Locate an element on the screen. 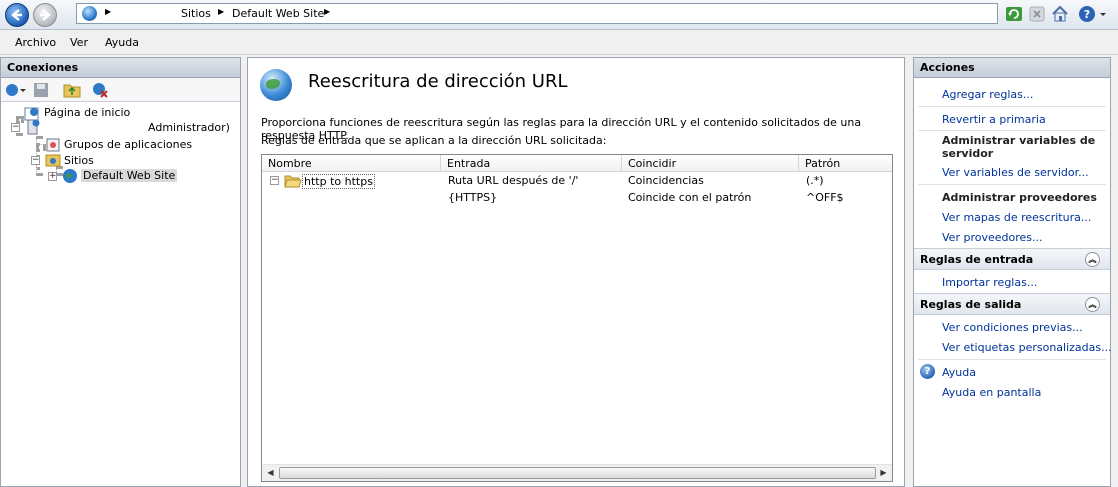  app-pools-icon is located at coordinates (53, 145).